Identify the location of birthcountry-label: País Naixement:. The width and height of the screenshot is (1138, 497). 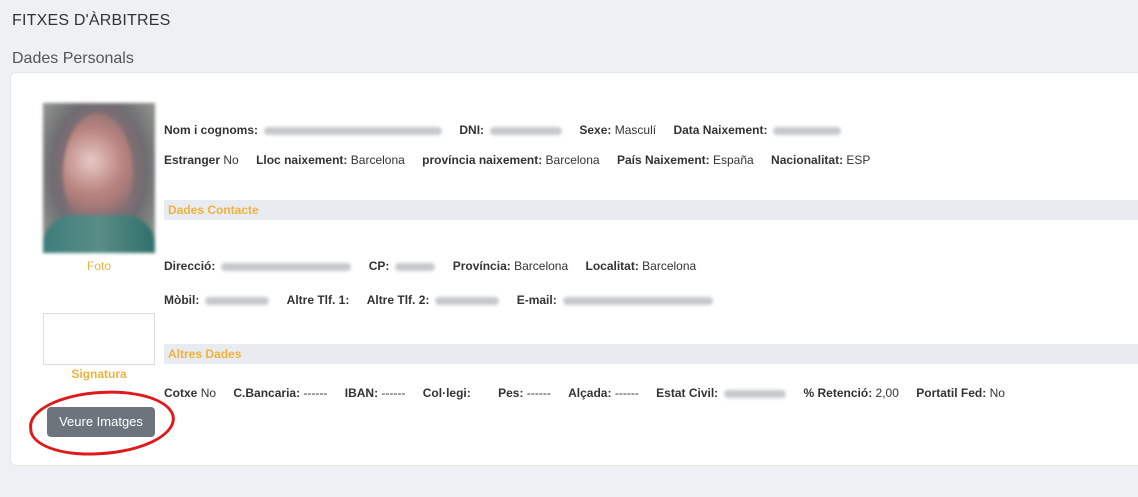
(663, 160).